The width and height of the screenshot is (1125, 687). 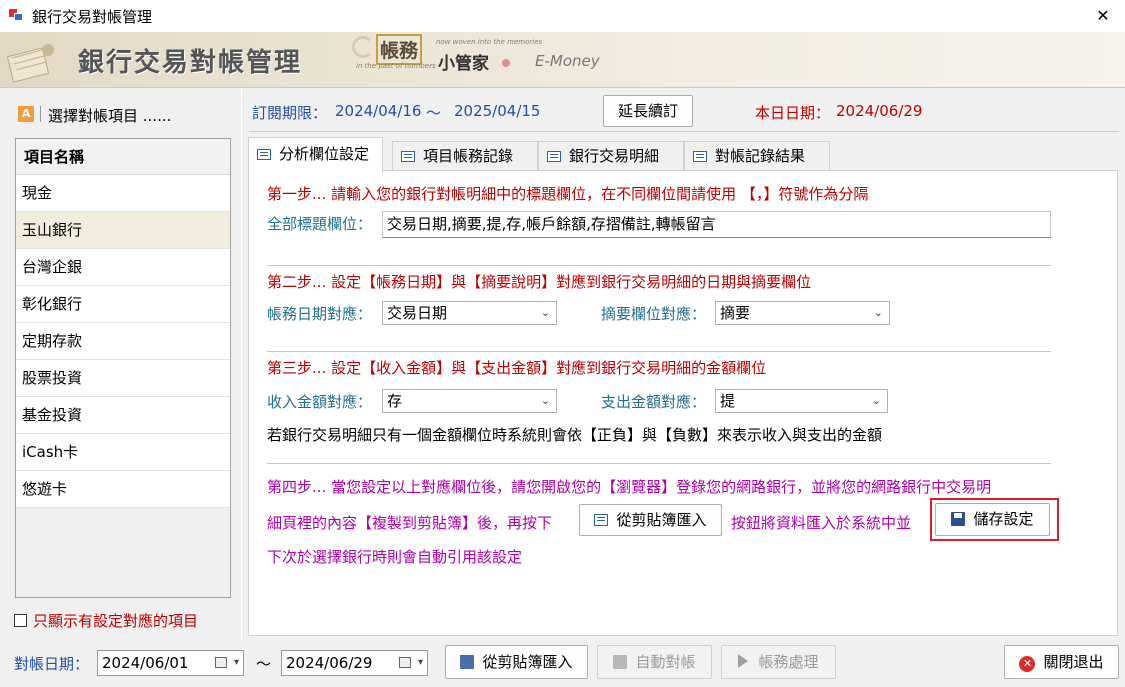 I want to click on tab-item-records: 項目帳務記錄, so click(x=465, y=156).